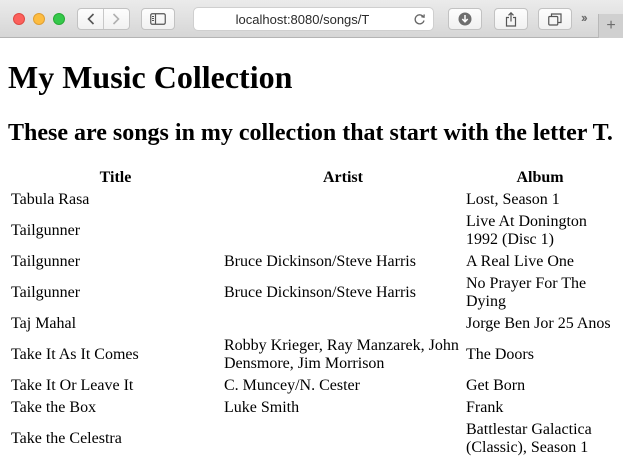 The image size is (623, 460). I want to click on sidebar-icon, so click(158, 19).